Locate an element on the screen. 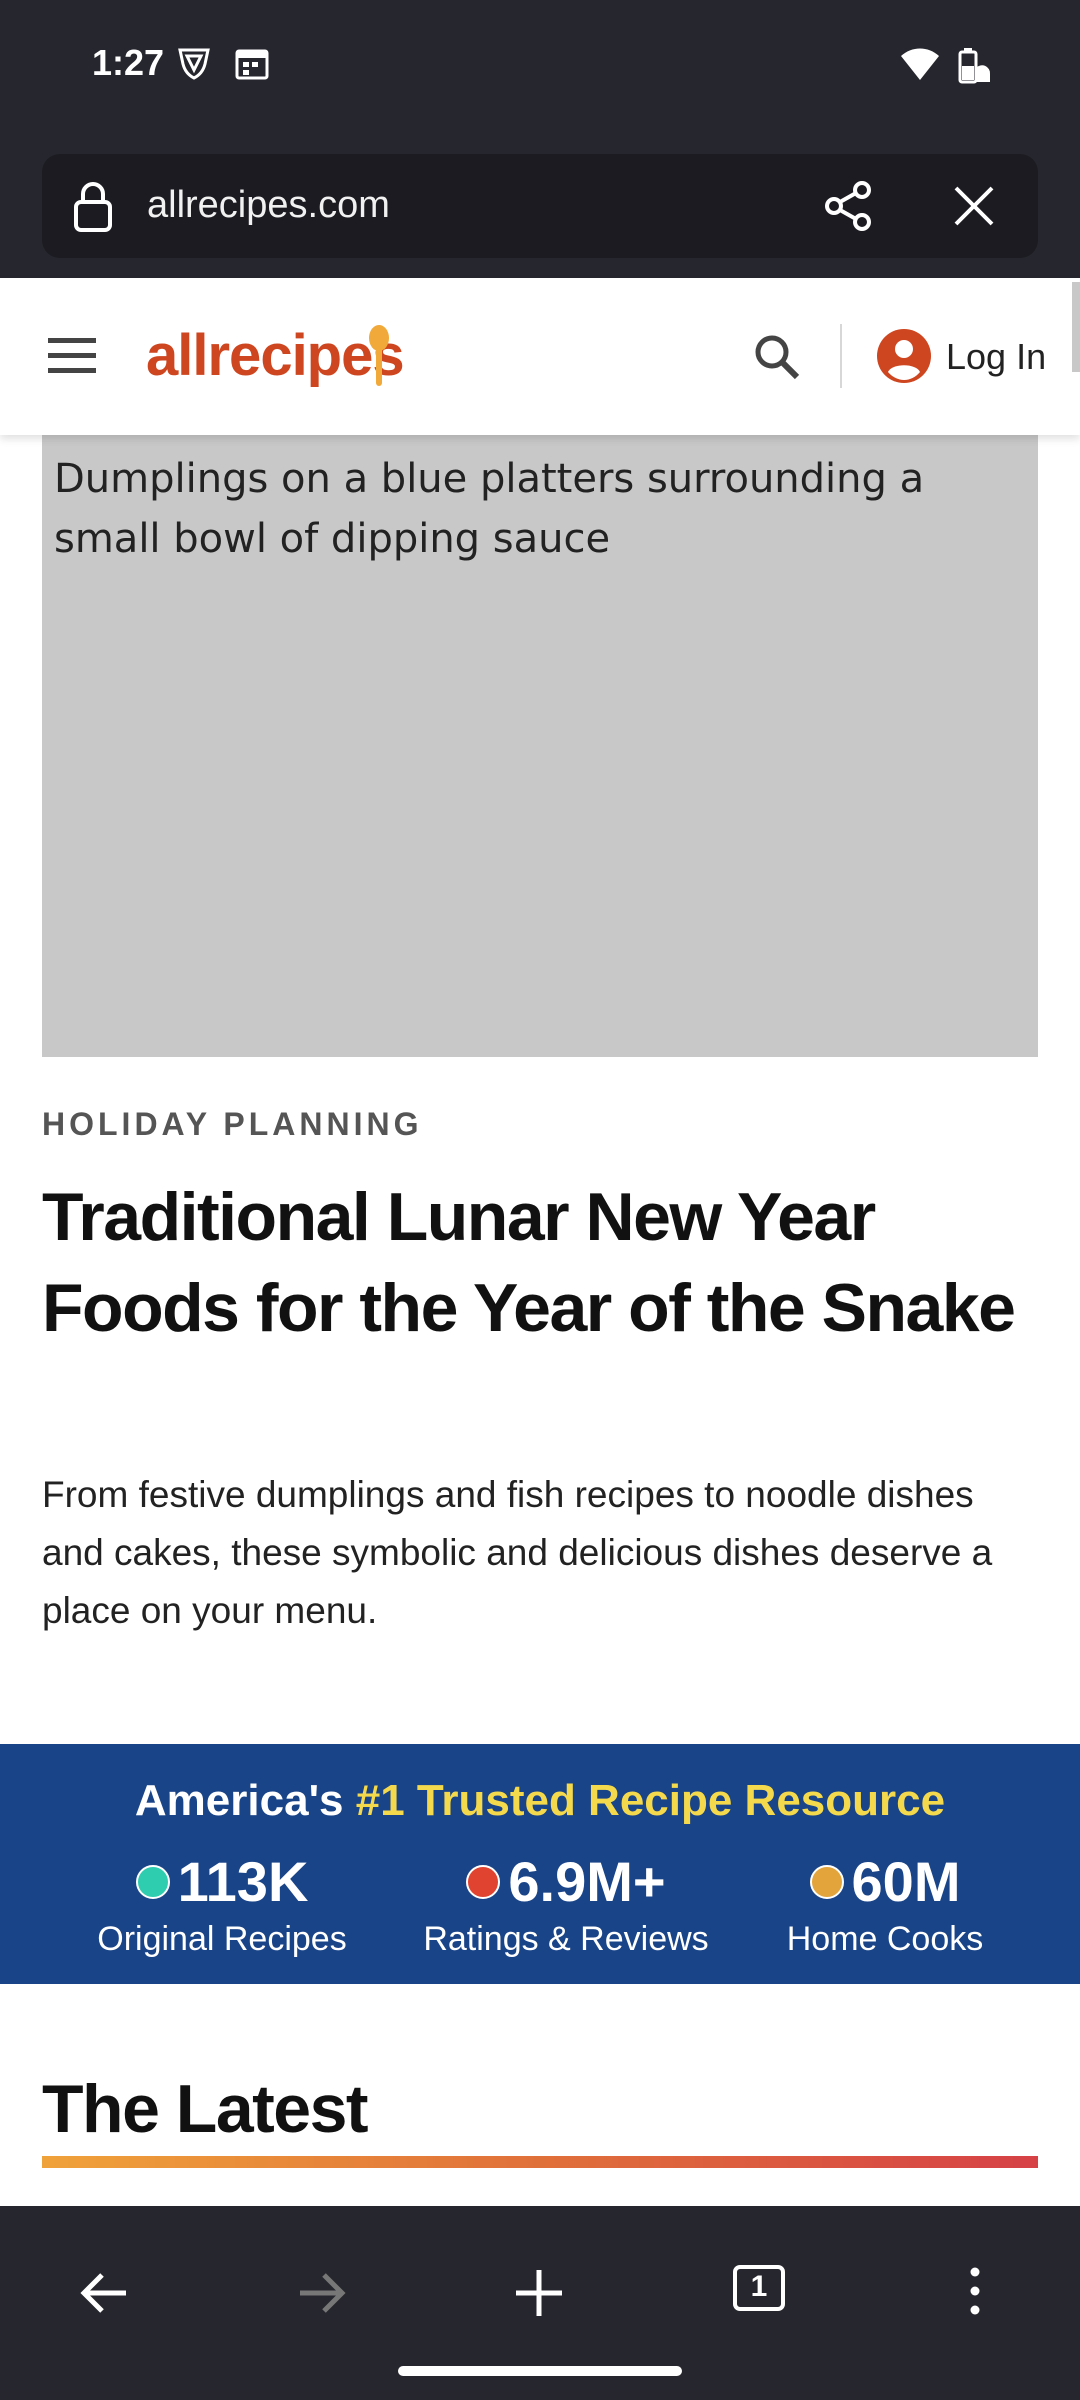  more-options-icon is located at coordinates (975, 2293).